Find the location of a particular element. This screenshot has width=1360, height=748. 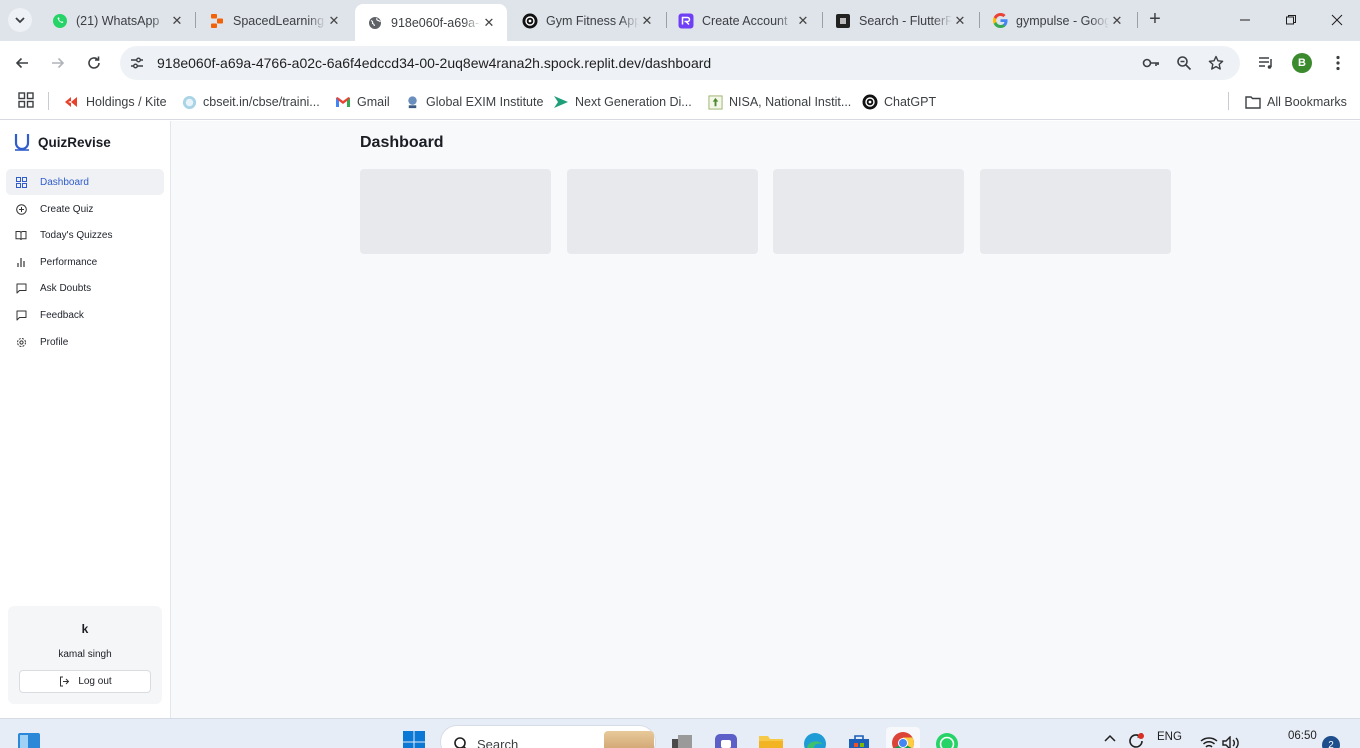

bookmark-gmail: Gmail is located at coordinates (362, 102).